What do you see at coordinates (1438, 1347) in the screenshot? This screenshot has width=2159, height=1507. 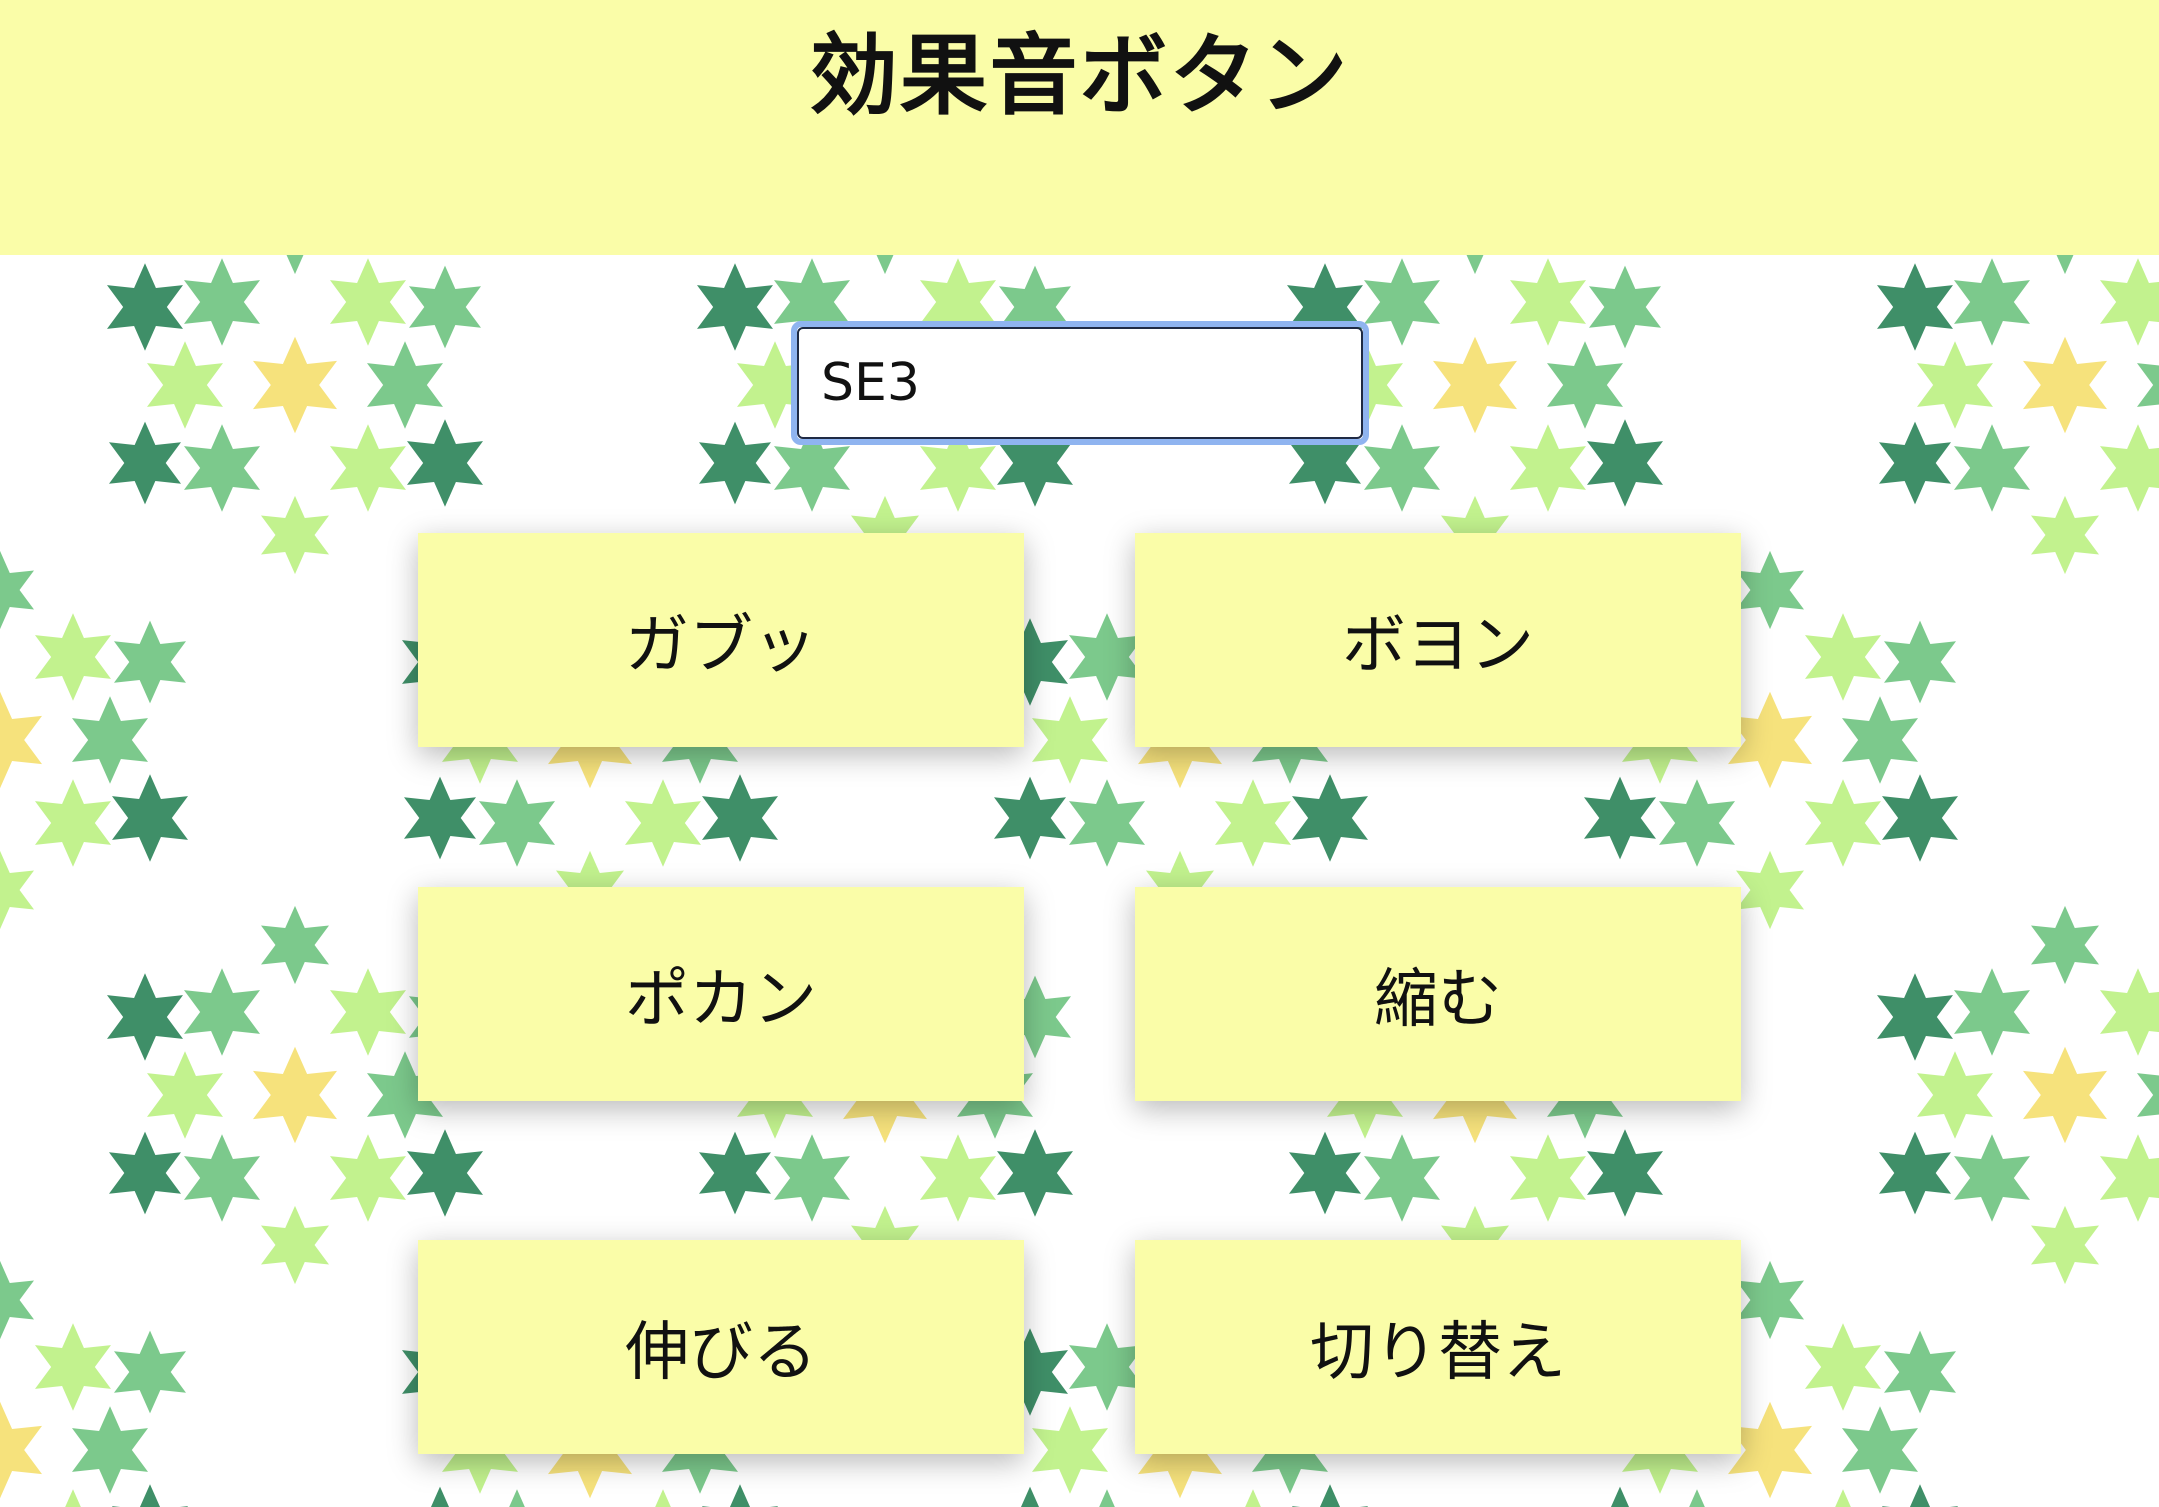 I see `sound-button-switch: 切り替え` at bounding box center [1438, 1347].